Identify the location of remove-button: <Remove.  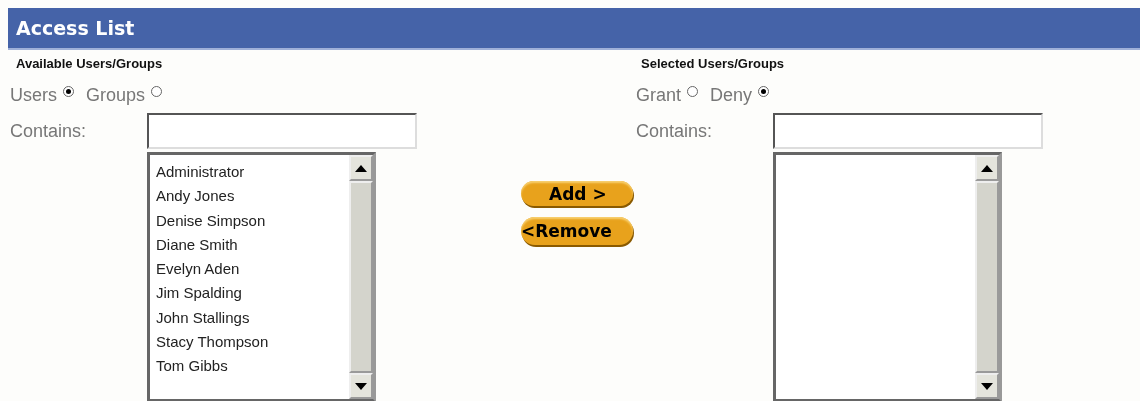
(577, 231).